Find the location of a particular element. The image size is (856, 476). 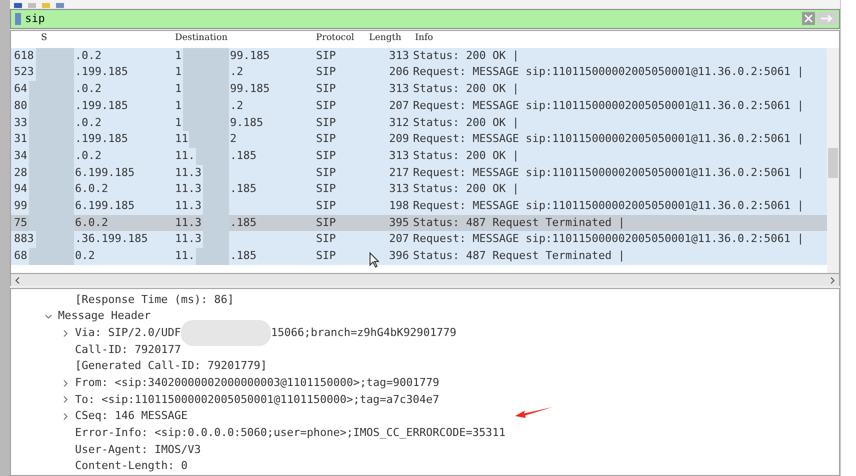

table-cell-text: .36.199.185 is located at coordinates (111, 239).